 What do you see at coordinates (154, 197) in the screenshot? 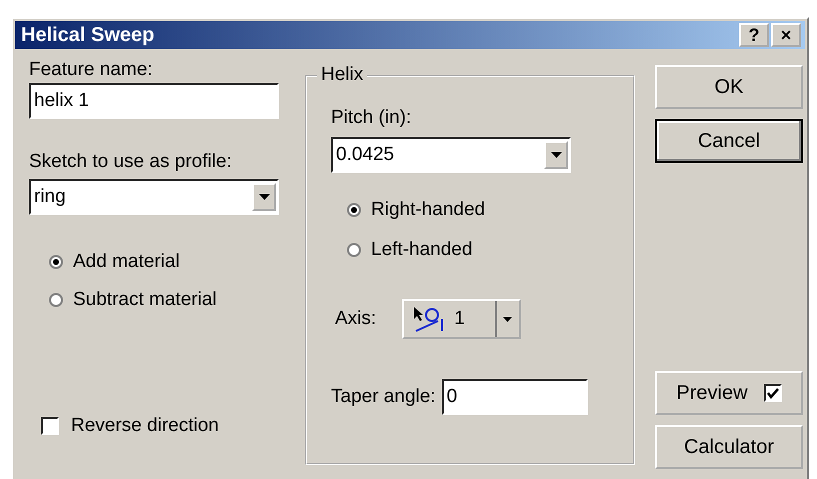
I see `profile-dropdown: ring` at bounding box center [154, 197].